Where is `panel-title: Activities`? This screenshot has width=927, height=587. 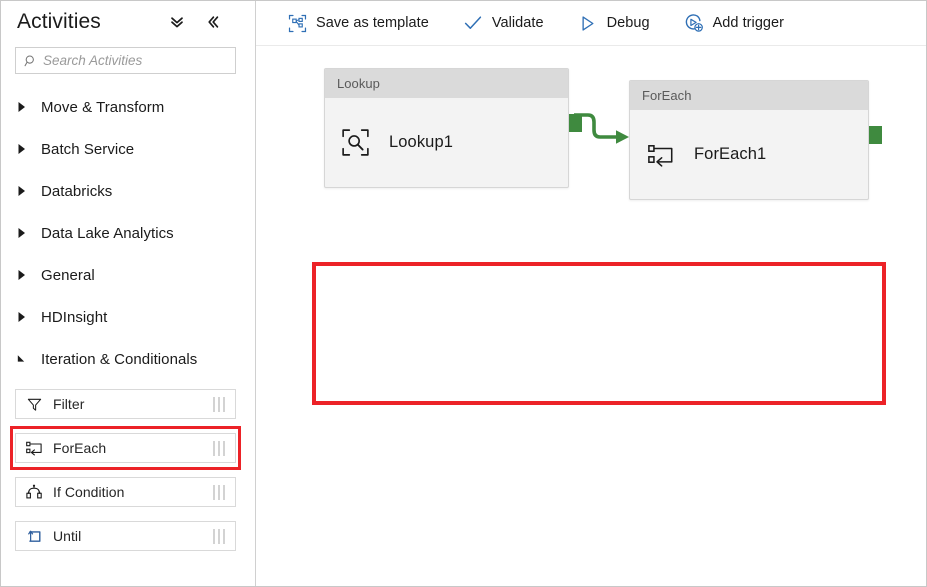
panel-title: Activities is located at coordinates (59, 21).